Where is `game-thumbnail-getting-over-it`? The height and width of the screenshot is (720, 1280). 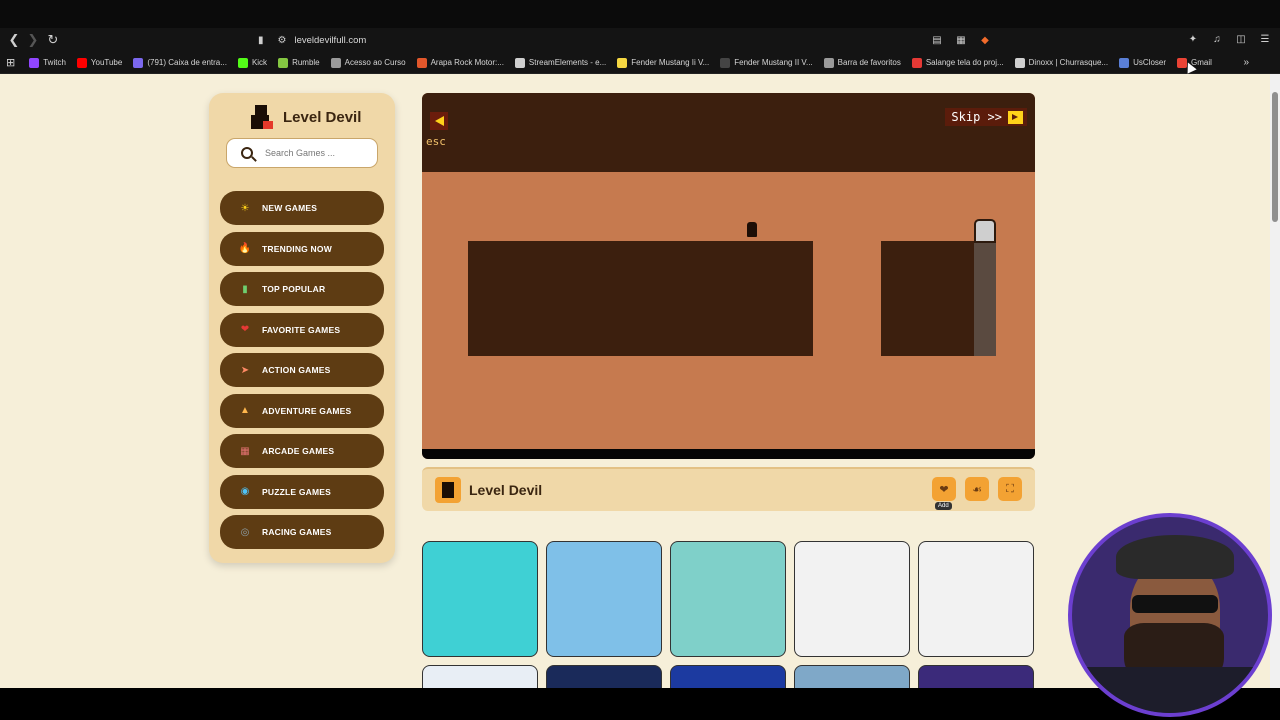 game-thumbnail-getting-over-it is located at coordinates (604, 599).